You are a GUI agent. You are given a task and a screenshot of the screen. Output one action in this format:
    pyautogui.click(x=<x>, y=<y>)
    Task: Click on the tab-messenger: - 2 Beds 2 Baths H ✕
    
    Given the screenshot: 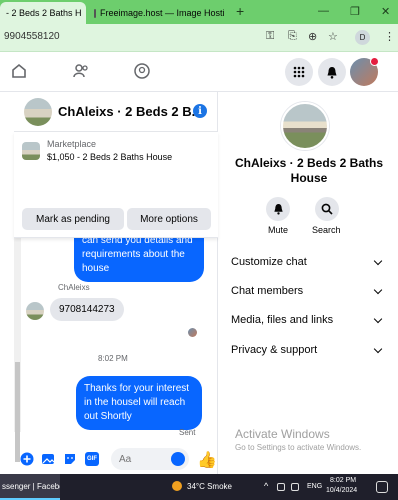 What is the action you would take?
    pyautogui.click(x=43, y=13)
    